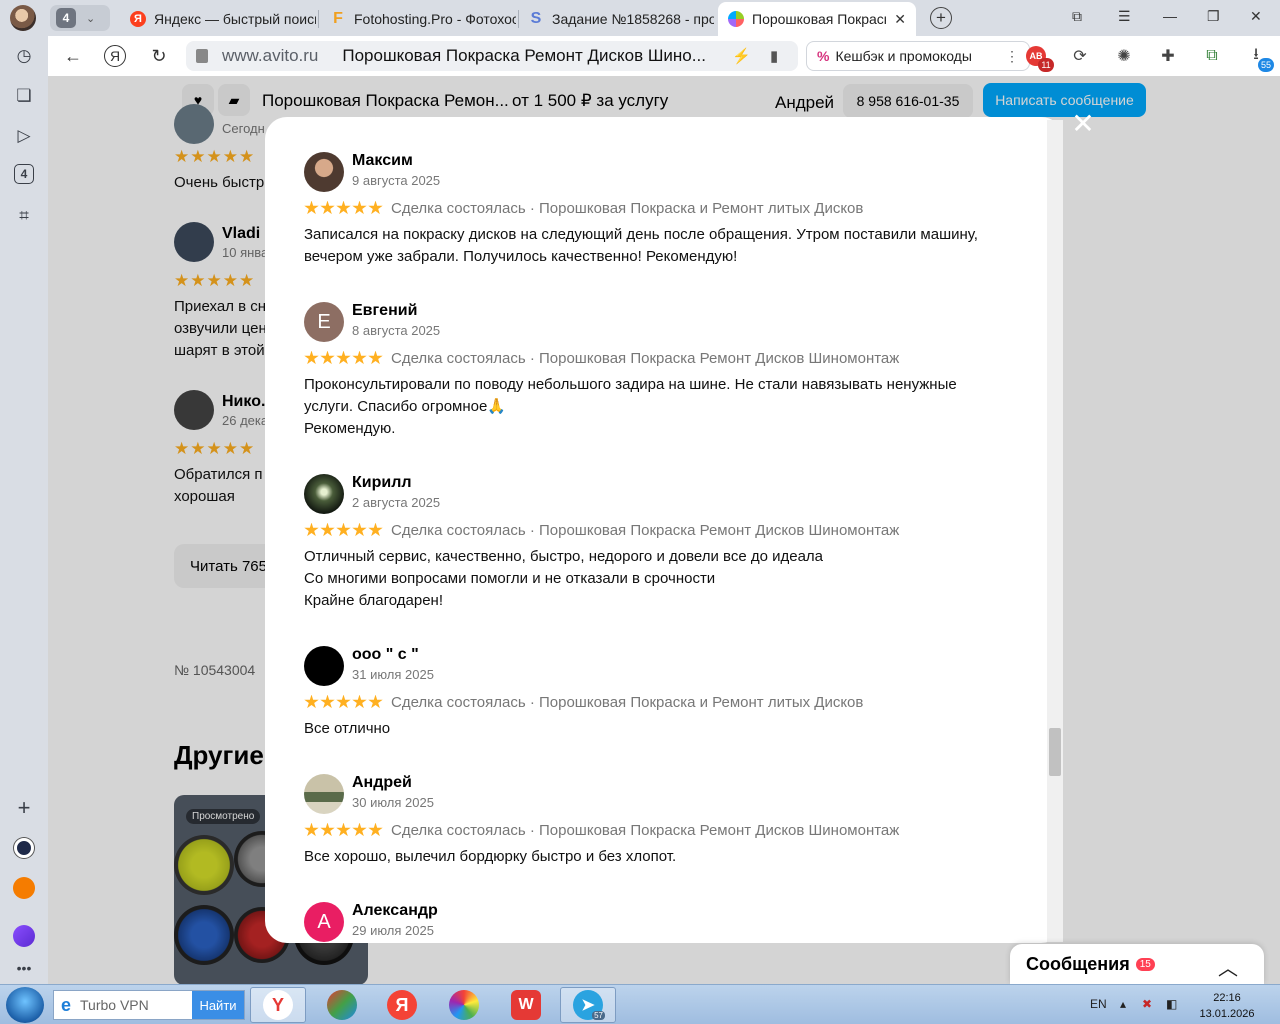 The width and height of the screenshot is (1280, 1024). What do you see at coordinates (1147, 1004) in the screenshot?
I see `network-error-icon: ✖` at bounding box center [1147, 1004].